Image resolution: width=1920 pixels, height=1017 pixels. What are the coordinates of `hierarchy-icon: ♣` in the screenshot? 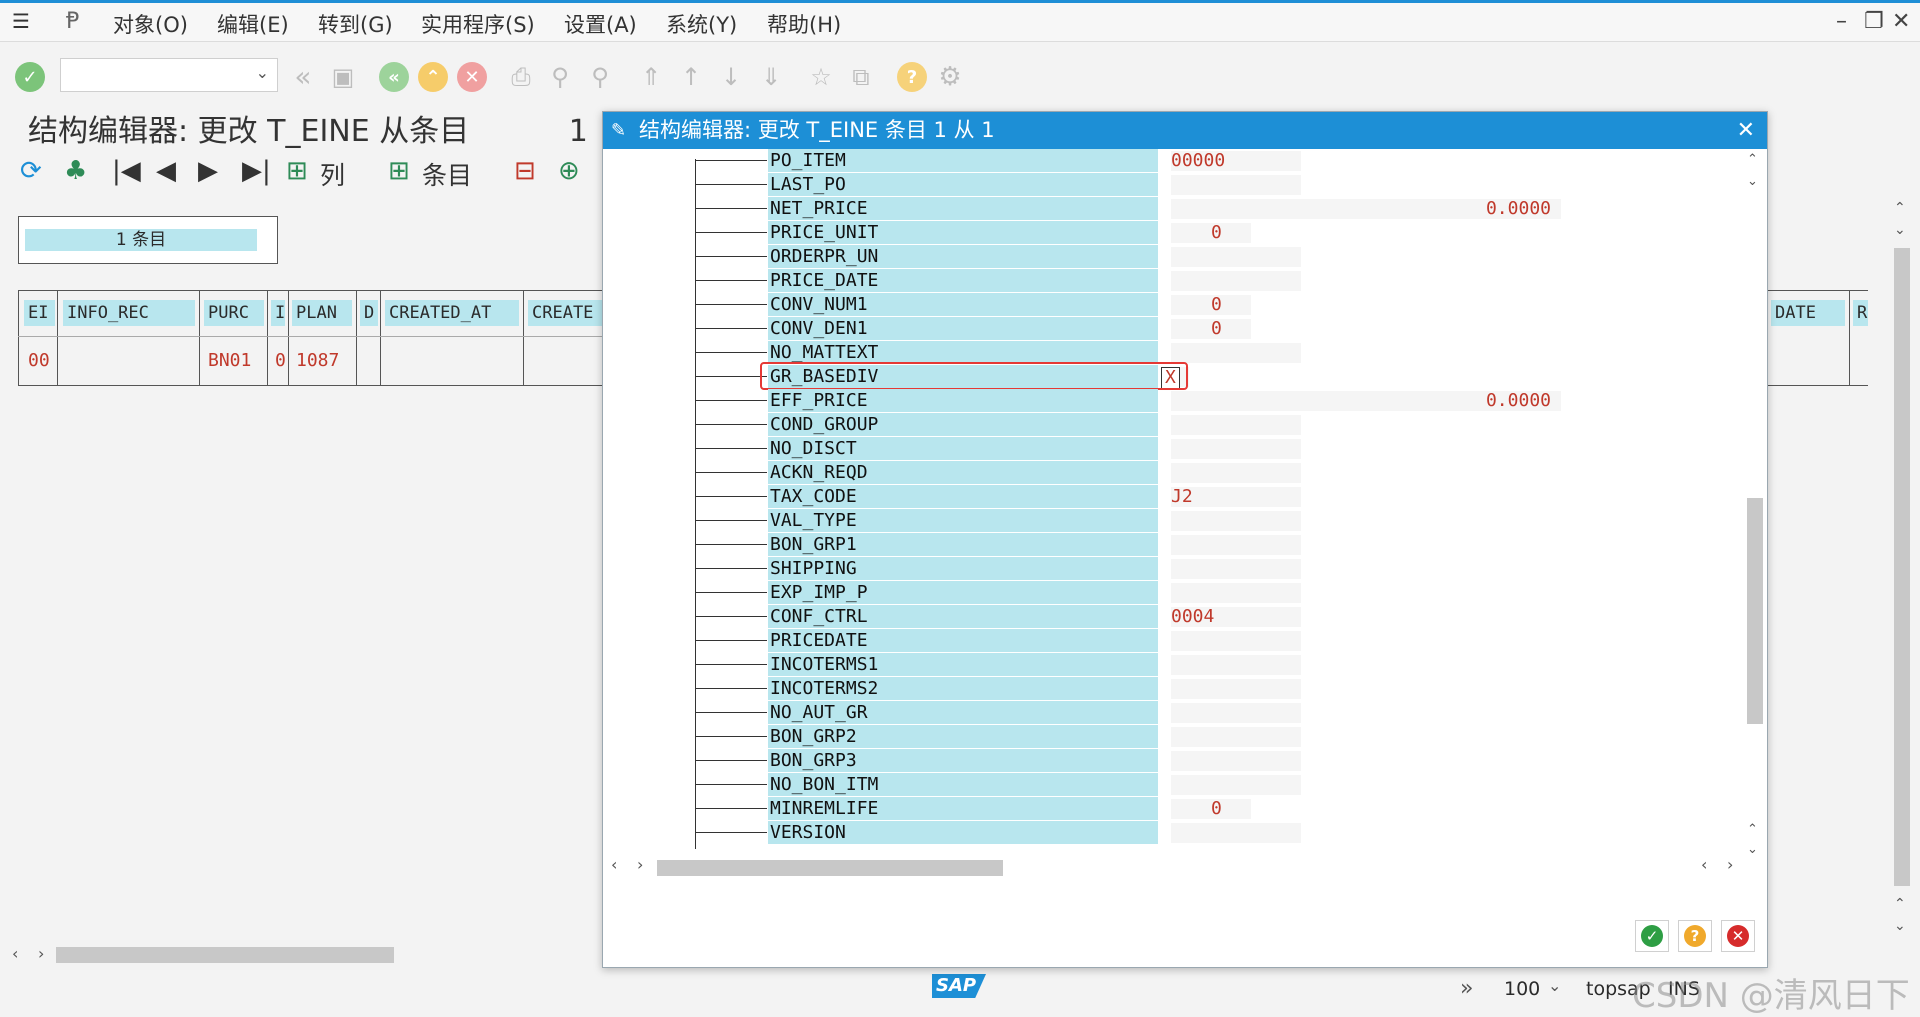 It's located at (75, 171).